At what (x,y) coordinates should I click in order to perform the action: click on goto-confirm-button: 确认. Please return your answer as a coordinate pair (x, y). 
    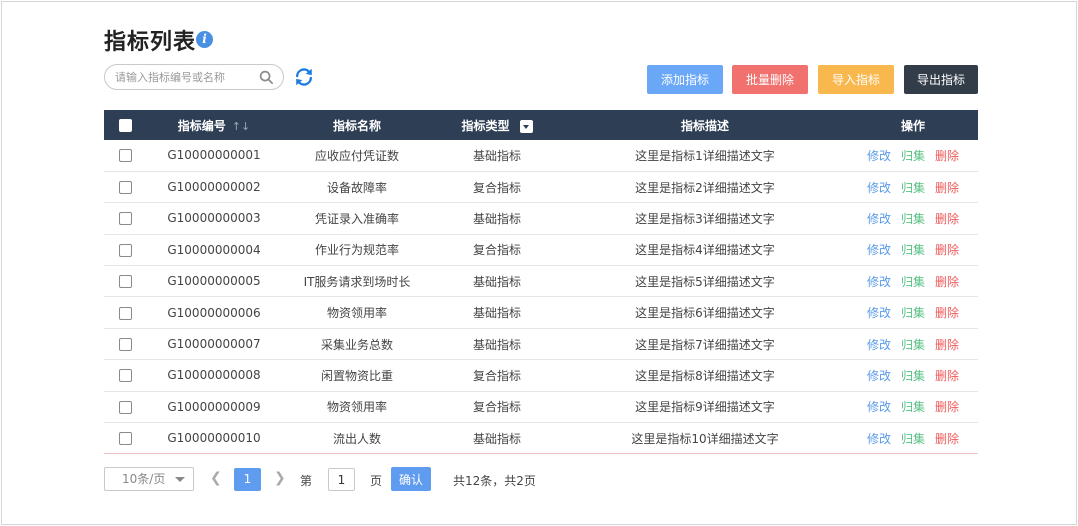
    Looking at the image, I should click on (411, 479).